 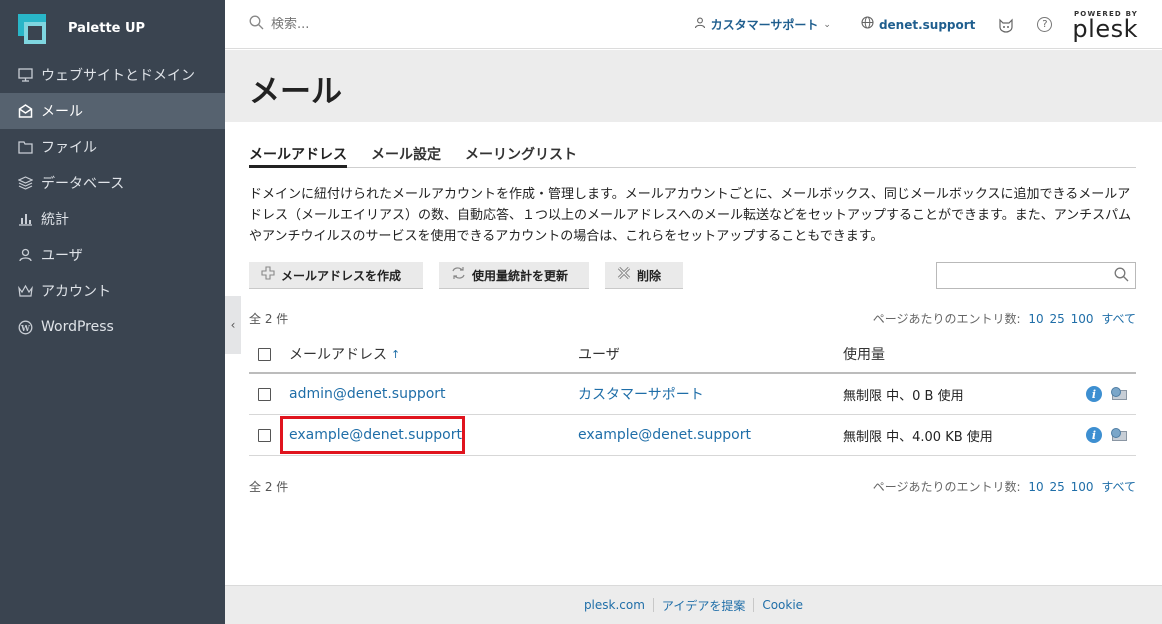 What do you see at coordinates (693, 86) in the screenshot?
I see `page-header: メール` at bounding box center [693, 86].